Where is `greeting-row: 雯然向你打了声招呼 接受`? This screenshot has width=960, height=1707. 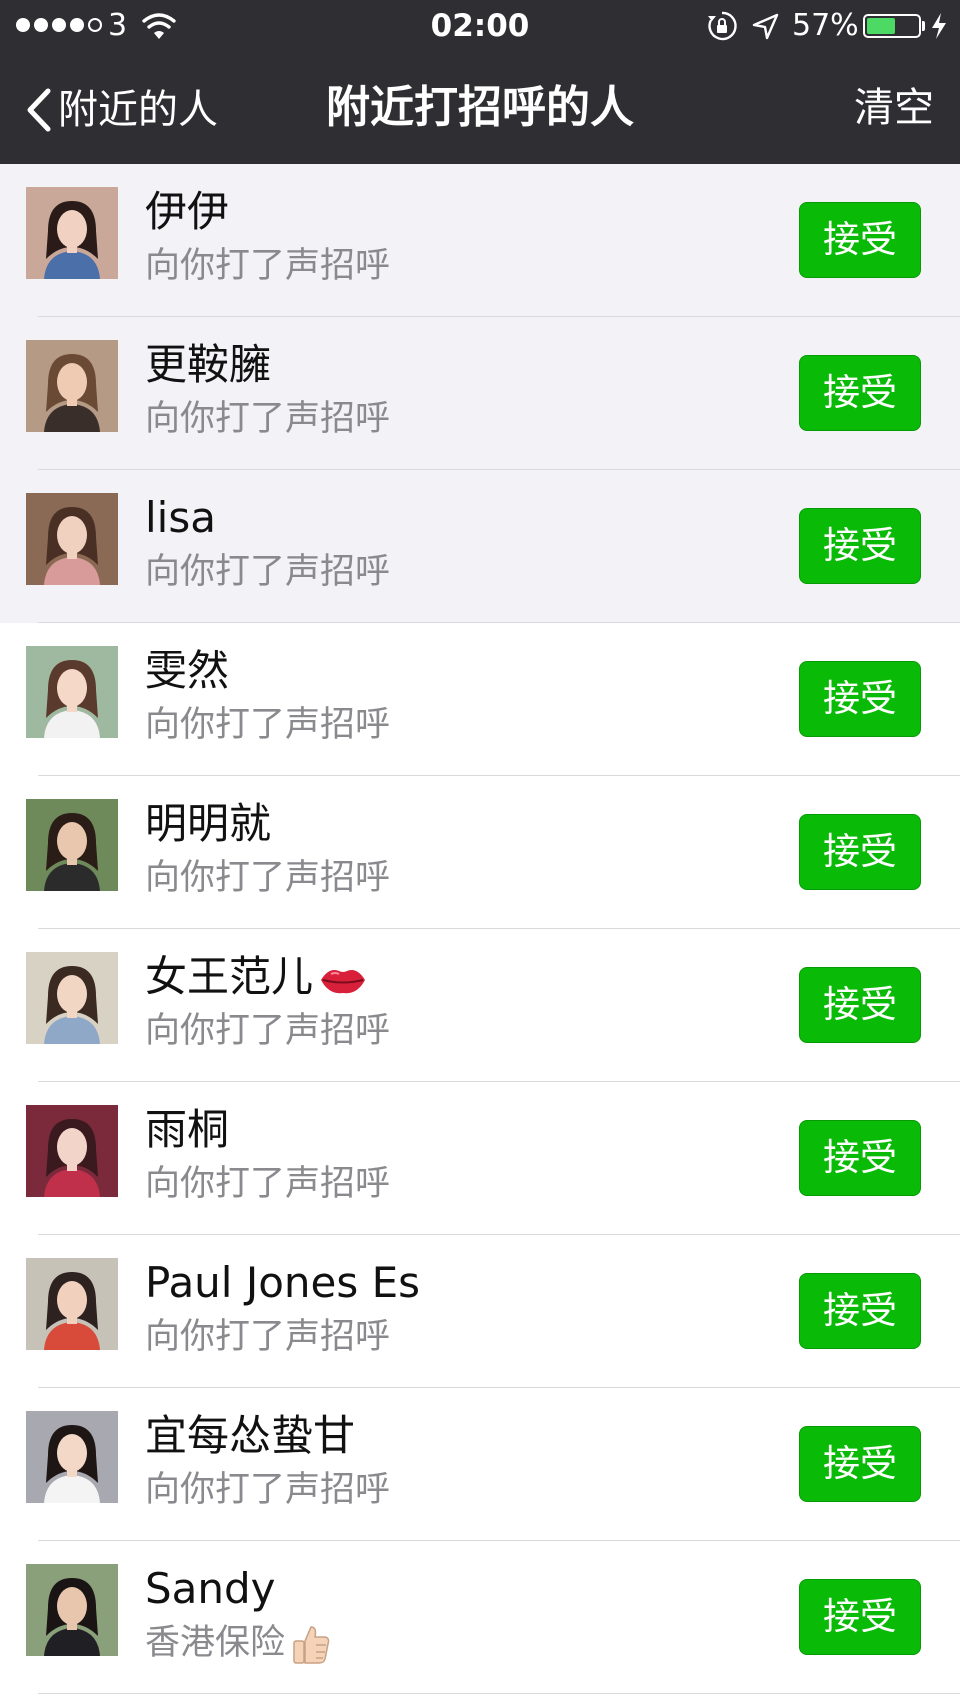
greeting-row: 雯然向你打了声招呼 接受 is located at coordinates (480, 699).